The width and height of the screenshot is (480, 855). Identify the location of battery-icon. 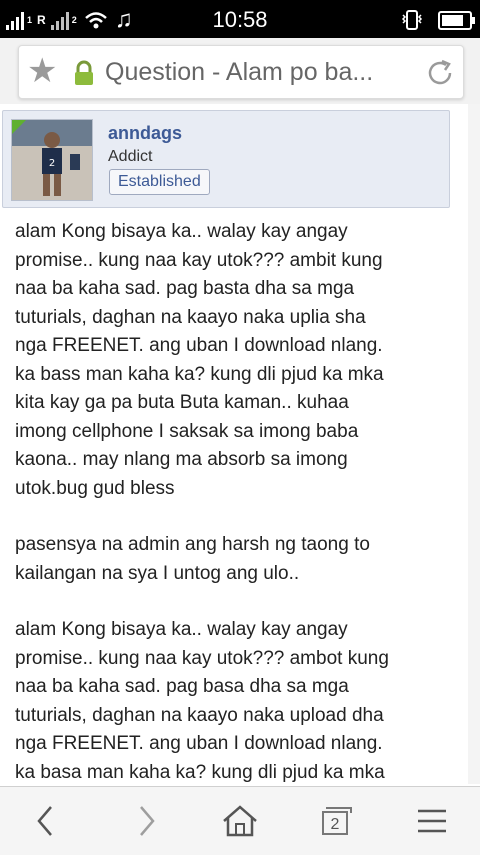
(456, 20).